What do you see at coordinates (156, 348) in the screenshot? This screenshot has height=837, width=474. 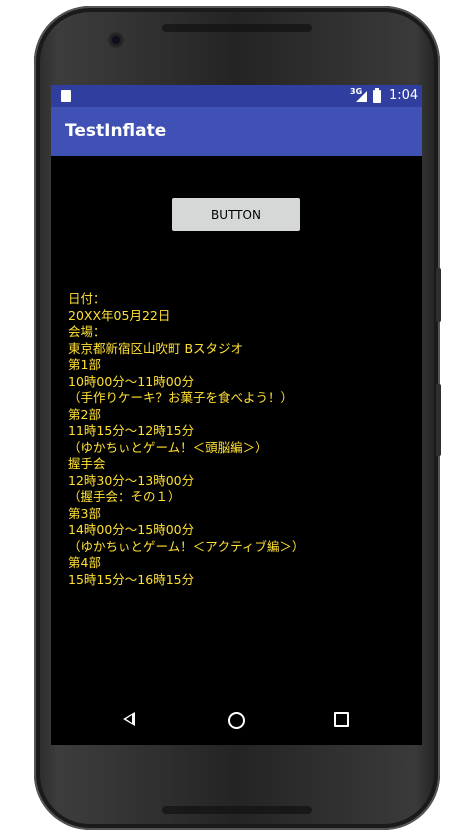 I see `schedule-line: 東京都新宿区山吹町 Bスタジオ` at bounding box center [156, 348].